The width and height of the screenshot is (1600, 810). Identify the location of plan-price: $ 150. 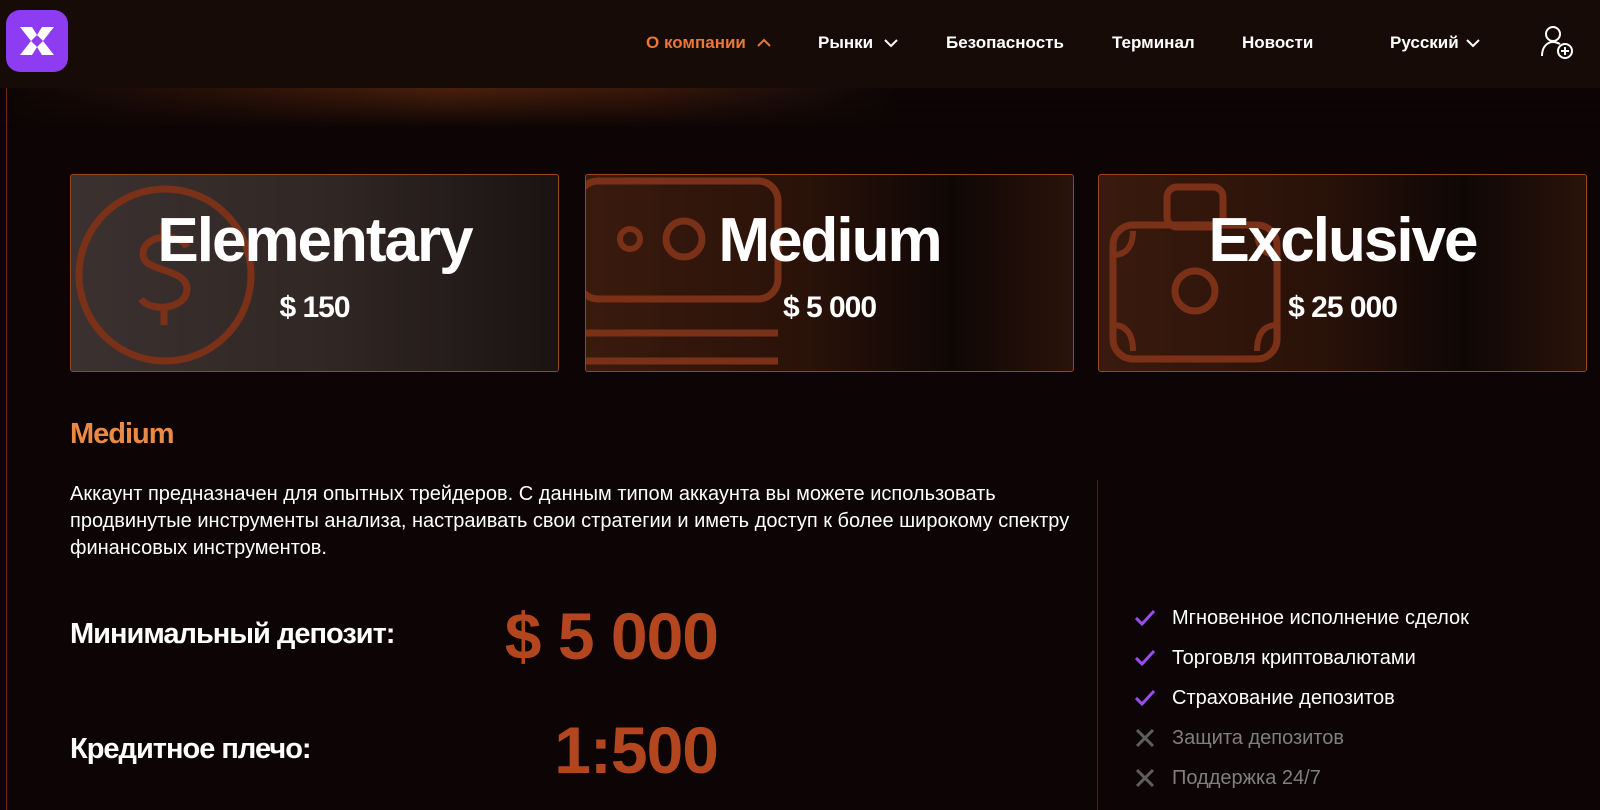
(314, 307).